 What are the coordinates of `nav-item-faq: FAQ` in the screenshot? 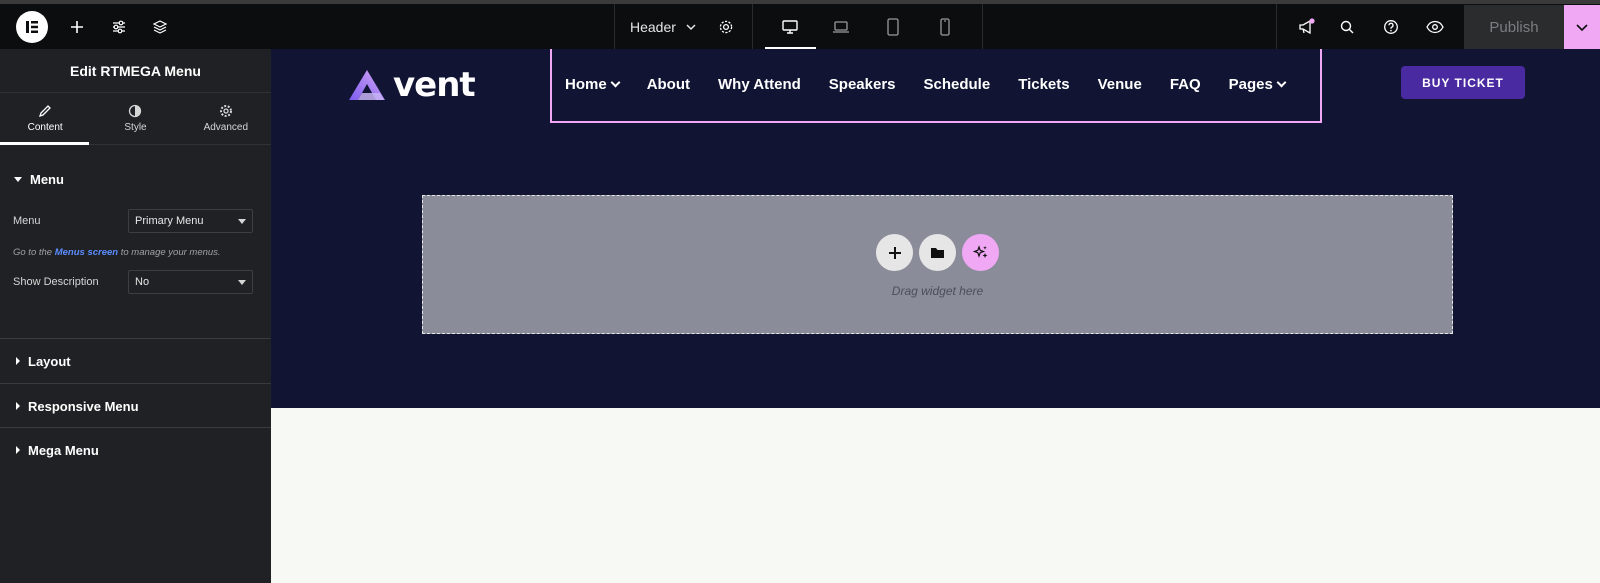 It's located at (1185, 84).